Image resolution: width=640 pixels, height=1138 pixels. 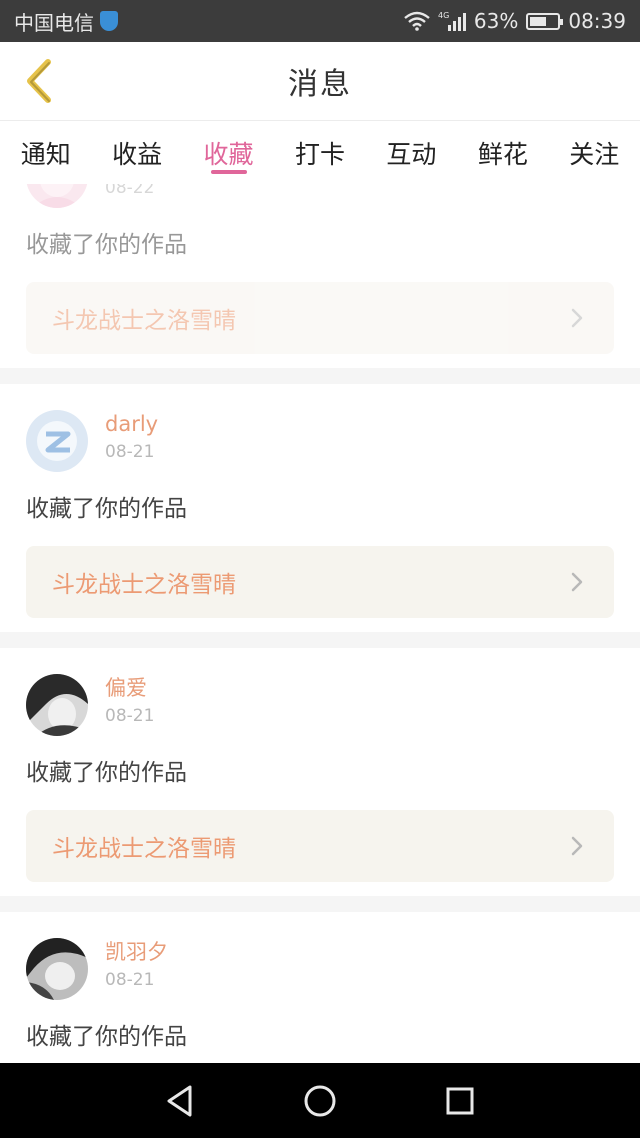 What do you see at coordinates (131, 424) in the screenshot?
I see `username: darly` at bounding box center [131, 424].